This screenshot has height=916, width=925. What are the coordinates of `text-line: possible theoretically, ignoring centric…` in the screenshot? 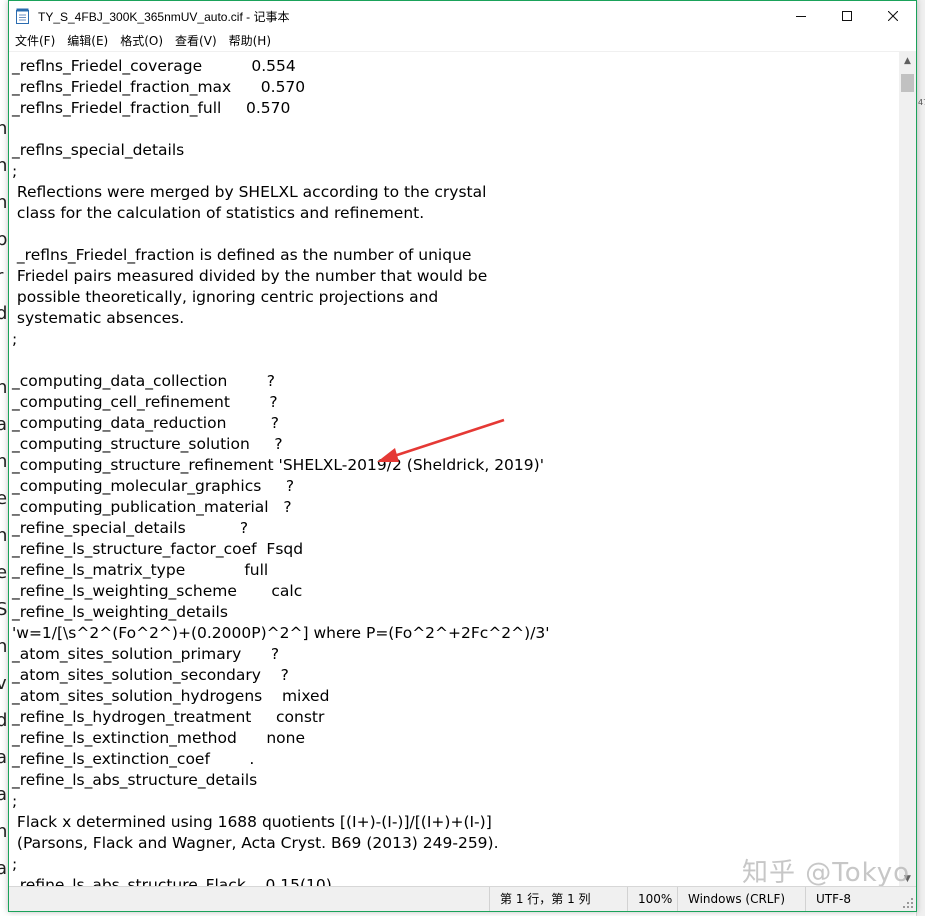 It's located at (225, 297).